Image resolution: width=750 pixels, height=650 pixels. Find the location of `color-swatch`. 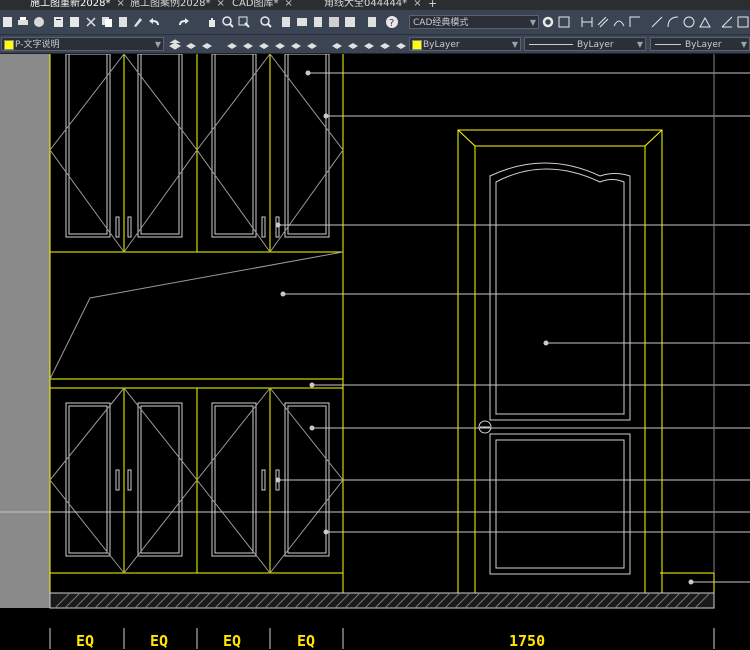

color-swatch is located at coordinates (417, 45).